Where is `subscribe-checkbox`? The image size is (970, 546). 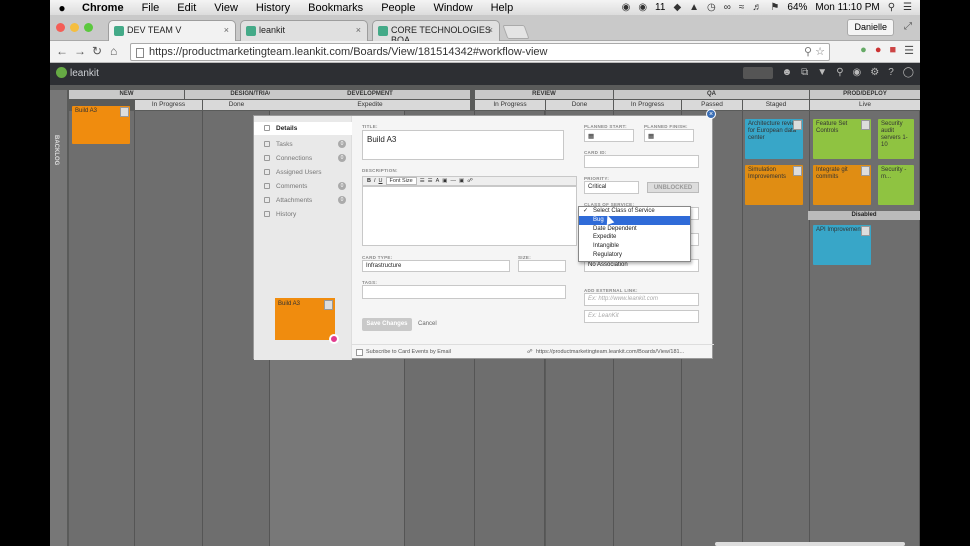 subscribe-checkbox is located at coordinates (359, 352).